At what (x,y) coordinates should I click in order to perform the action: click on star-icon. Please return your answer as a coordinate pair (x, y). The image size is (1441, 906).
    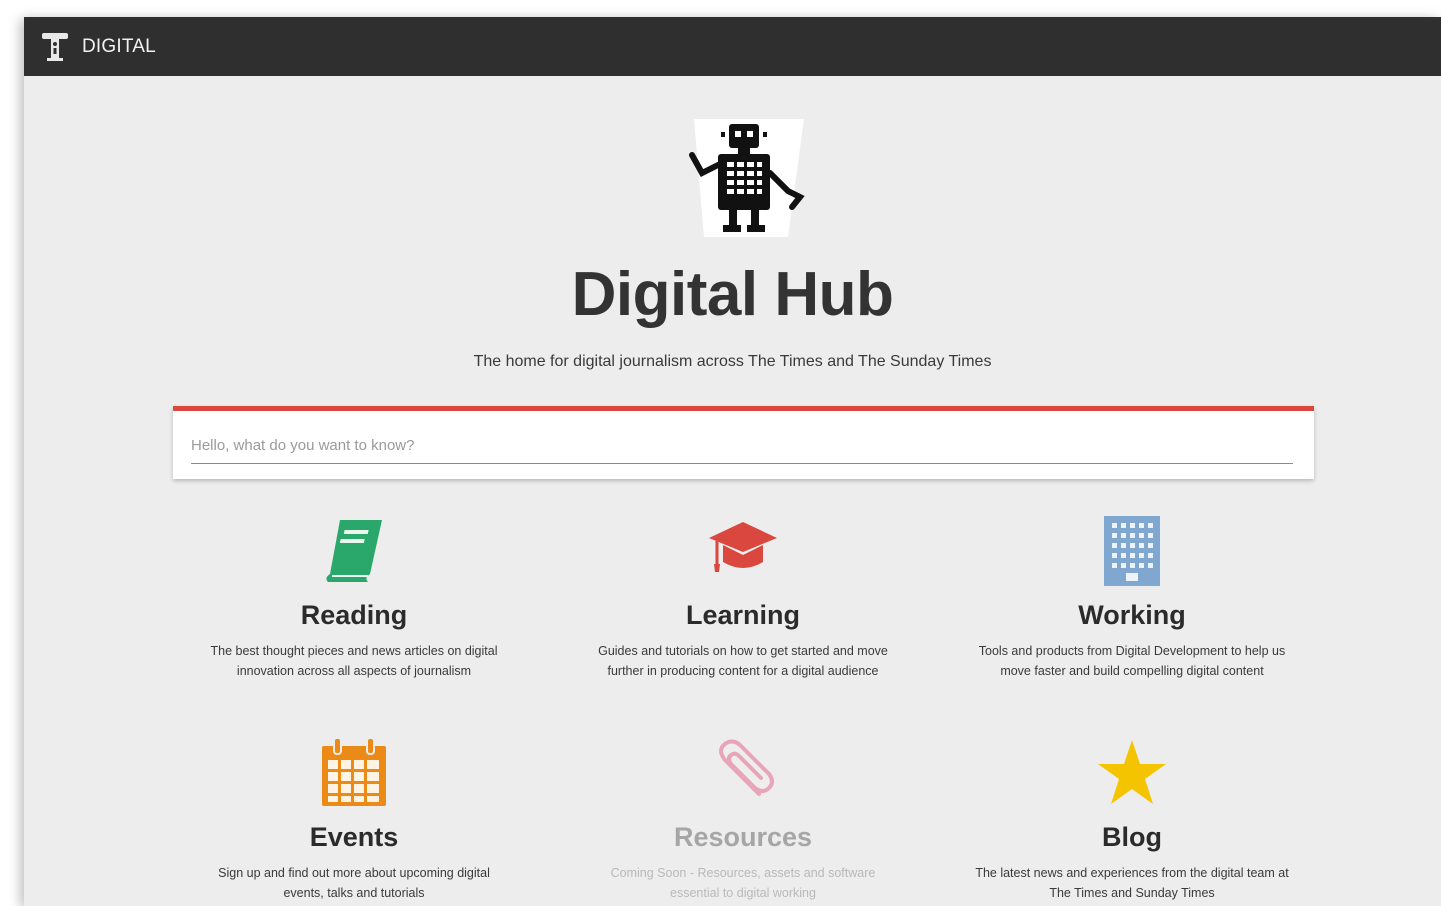
    Looking at the image, I should click on (1132, 772).